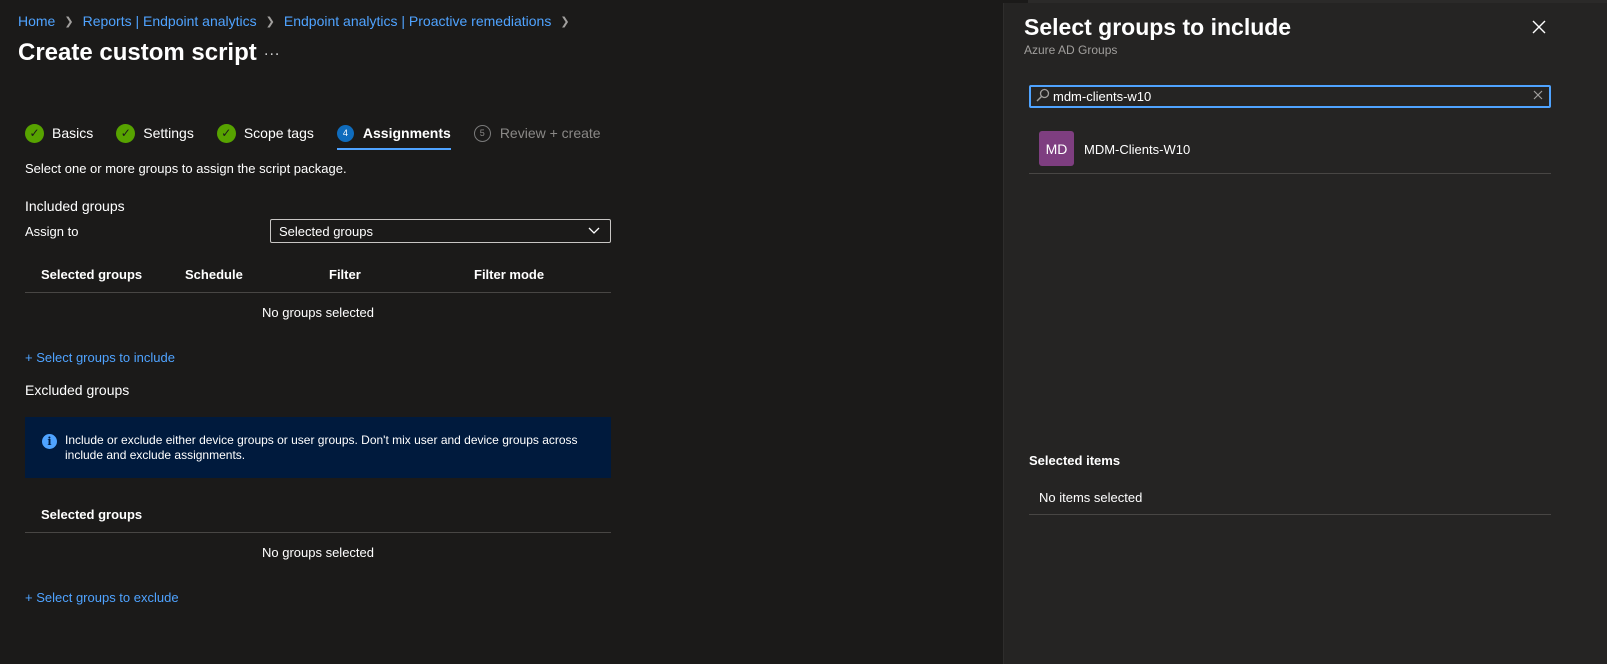 Image resolution: width=1607 pixels, height=664 pixels. What do you see at coordinates (594, 231) in the screenshot?
I see `chevron-down-icon` at bounding box center [594, 231].